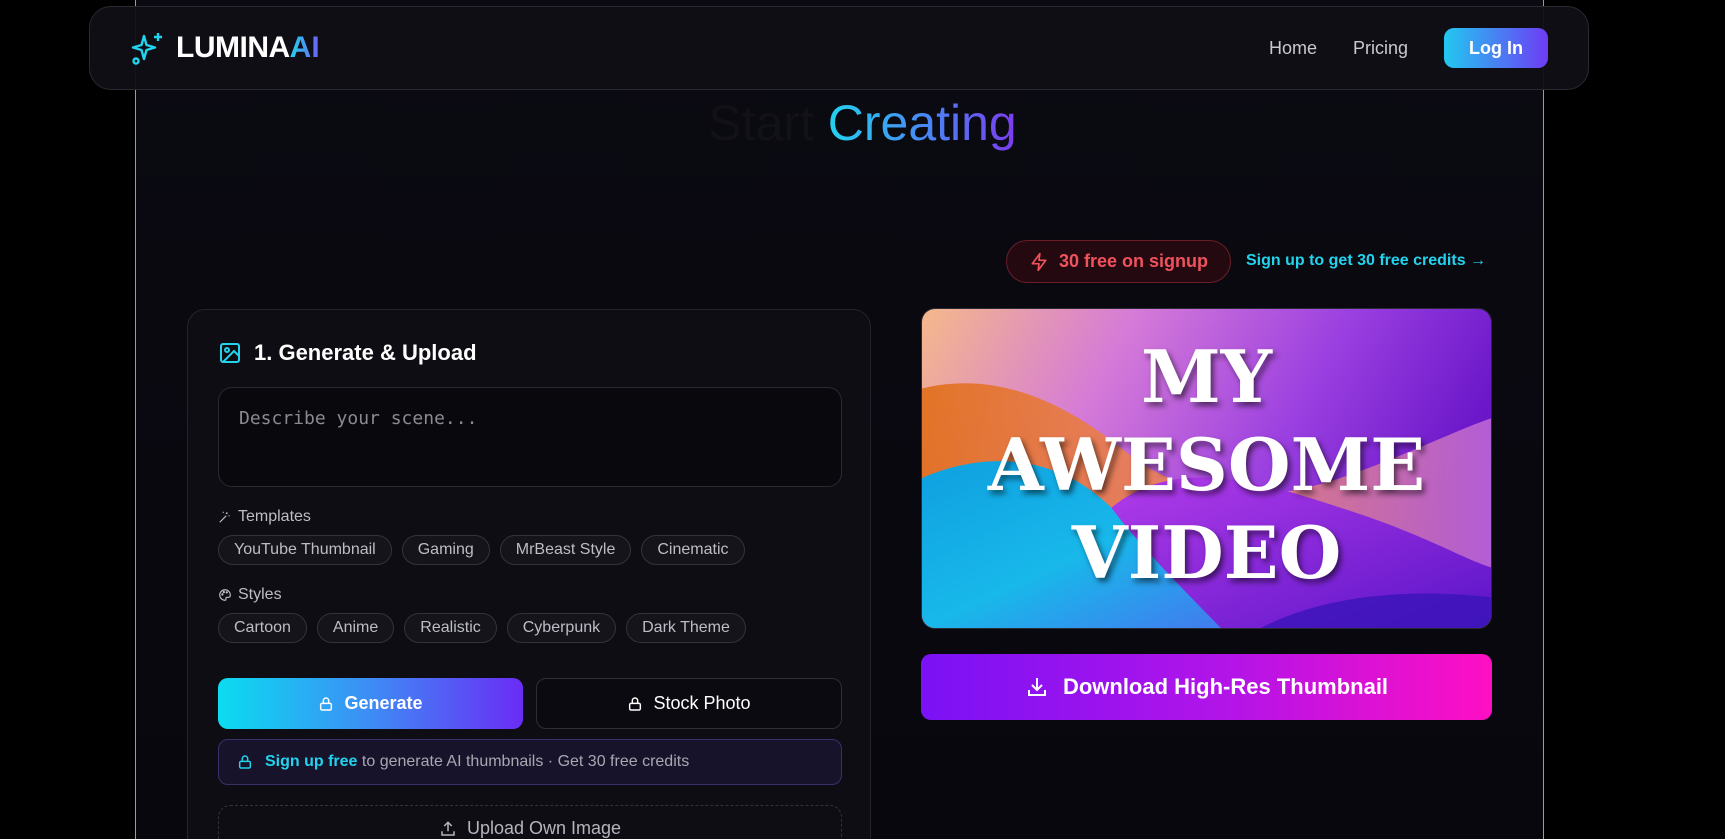 Image resolution: width=1725 pixels, height=839 pixels. I want to click on brand-accent: AI, so click(304, 47).